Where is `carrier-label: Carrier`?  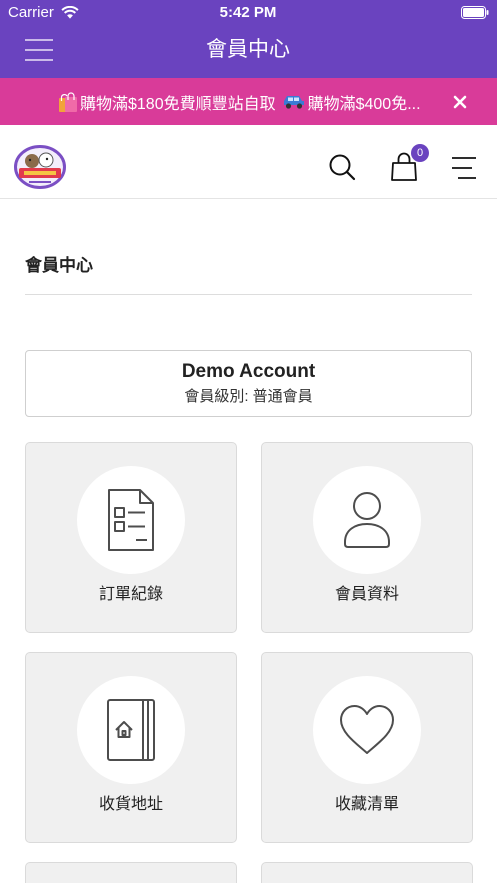 carrier-label: Carrier is located at coordinates (31, 12).